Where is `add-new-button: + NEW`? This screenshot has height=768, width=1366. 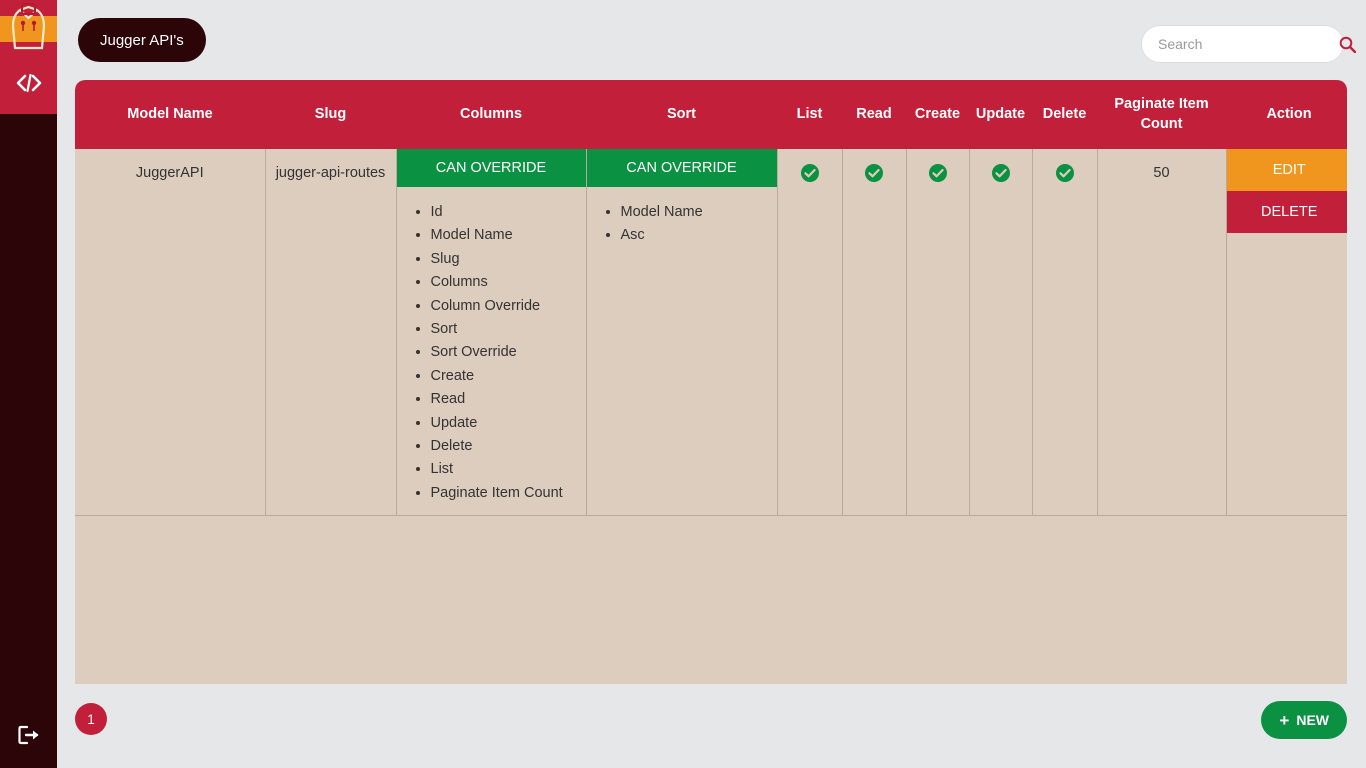 add-new-button: + NEW is located at coordinates (1304, 720).